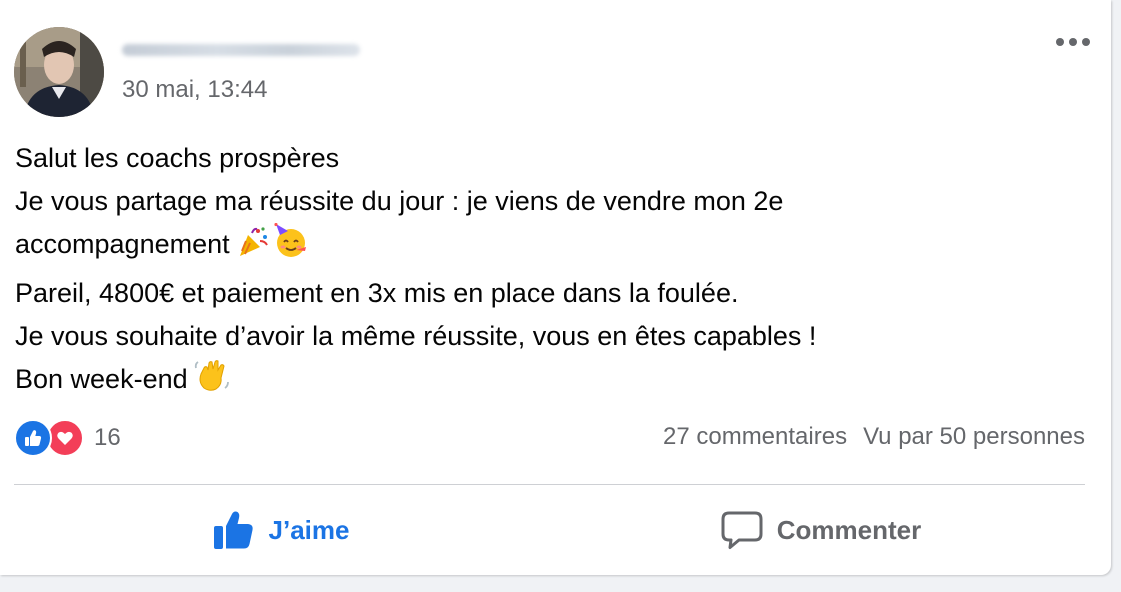 The width and height of the screenshot is (1121, 592). I want to click on more-options-button, so click(1073, 42).